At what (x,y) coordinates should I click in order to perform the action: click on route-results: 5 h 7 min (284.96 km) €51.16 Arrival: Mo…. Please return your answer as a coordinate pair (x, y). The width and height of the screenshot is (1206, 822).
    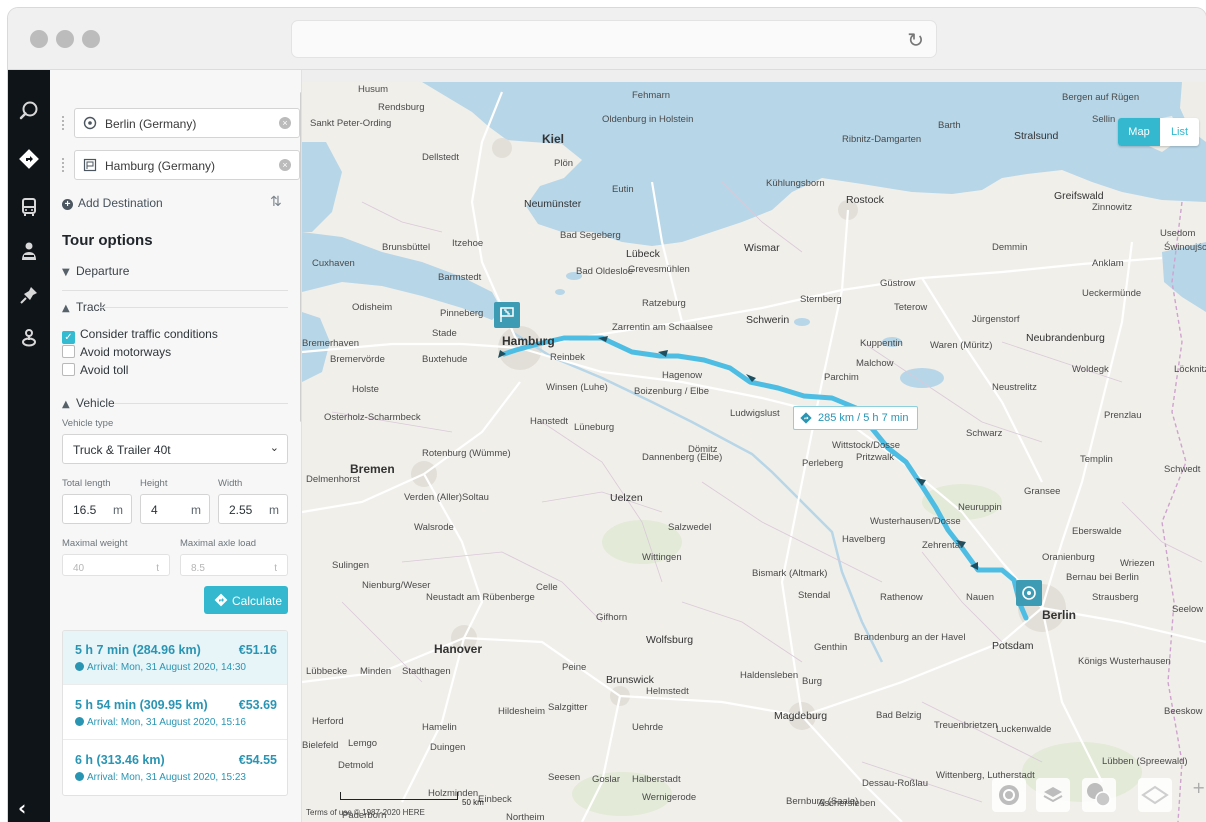
    Looking at the image, I should click on (175, 713).